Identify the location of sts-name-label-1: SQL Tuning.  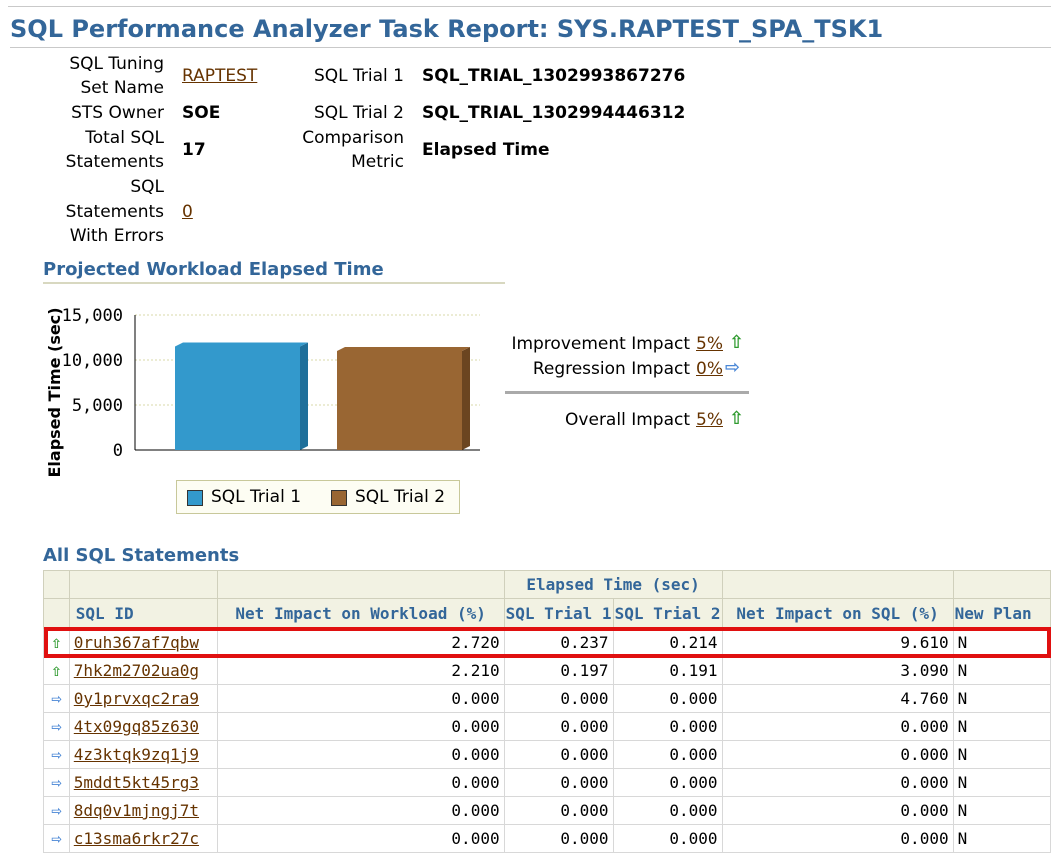
(116, 64).